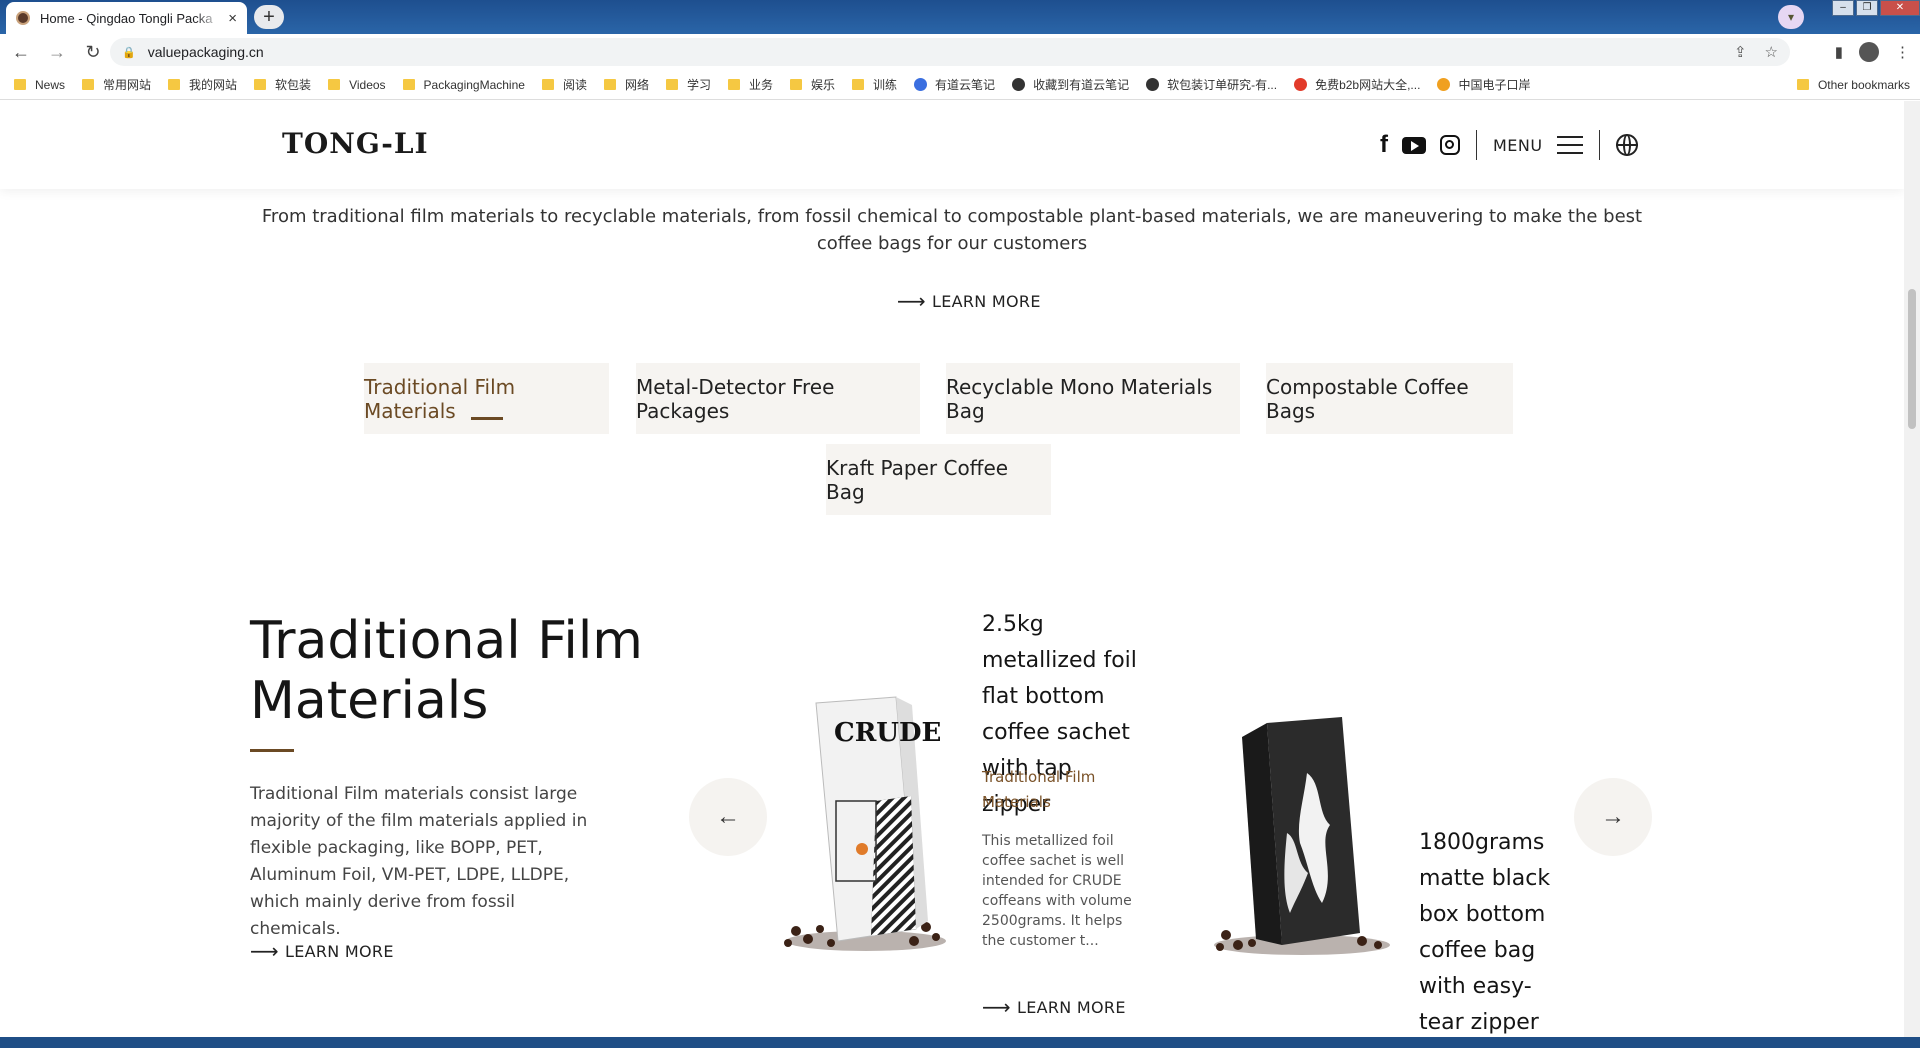 Image resolution: width=1920 pixels, height=1048 pixels. Describe the element at coordinates (1384, 145) in the screenshot. I see `facebook-icon: f` at that location.